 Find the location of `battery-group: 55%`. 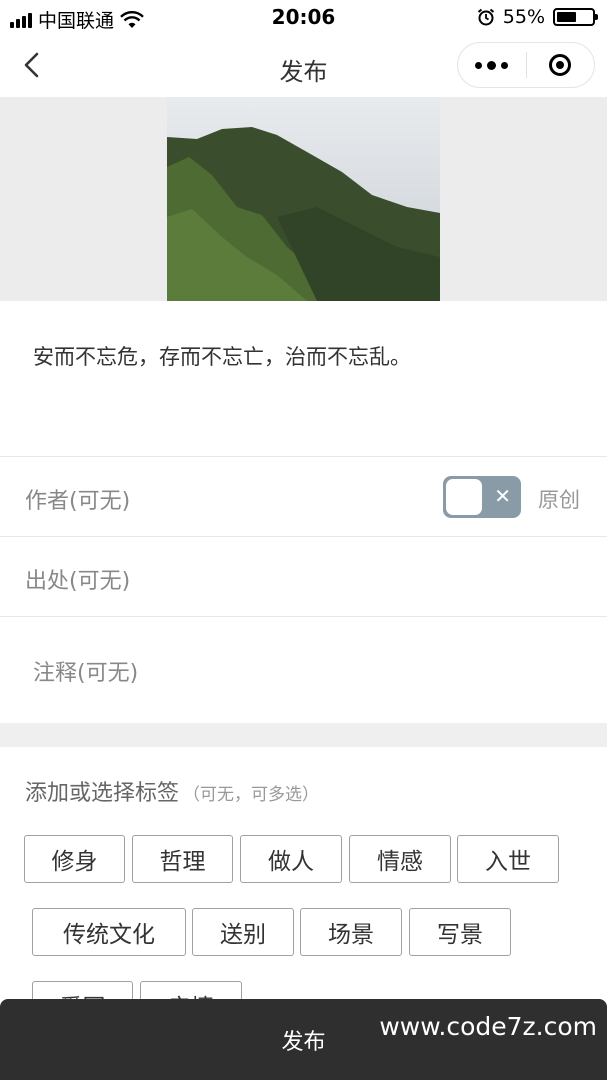

battery-group: 55% is located at coordinates (537, 17).